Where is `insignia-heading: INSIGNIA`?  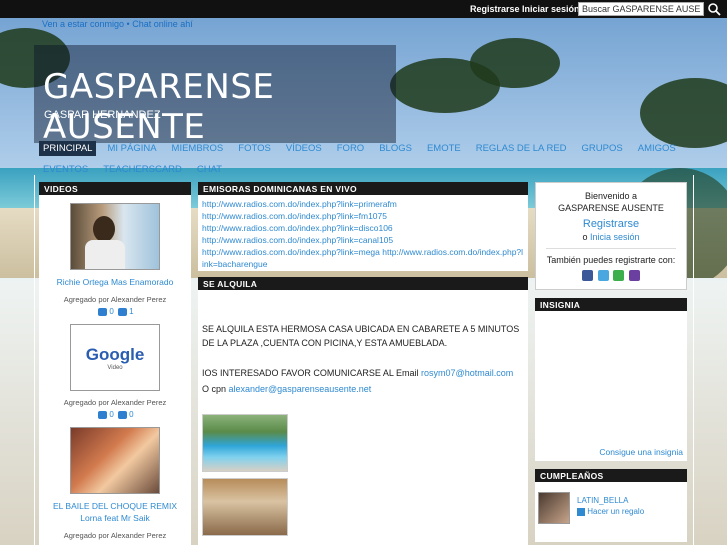 insignia-heading: INSIGNIA is located at coordinates (611, 305).